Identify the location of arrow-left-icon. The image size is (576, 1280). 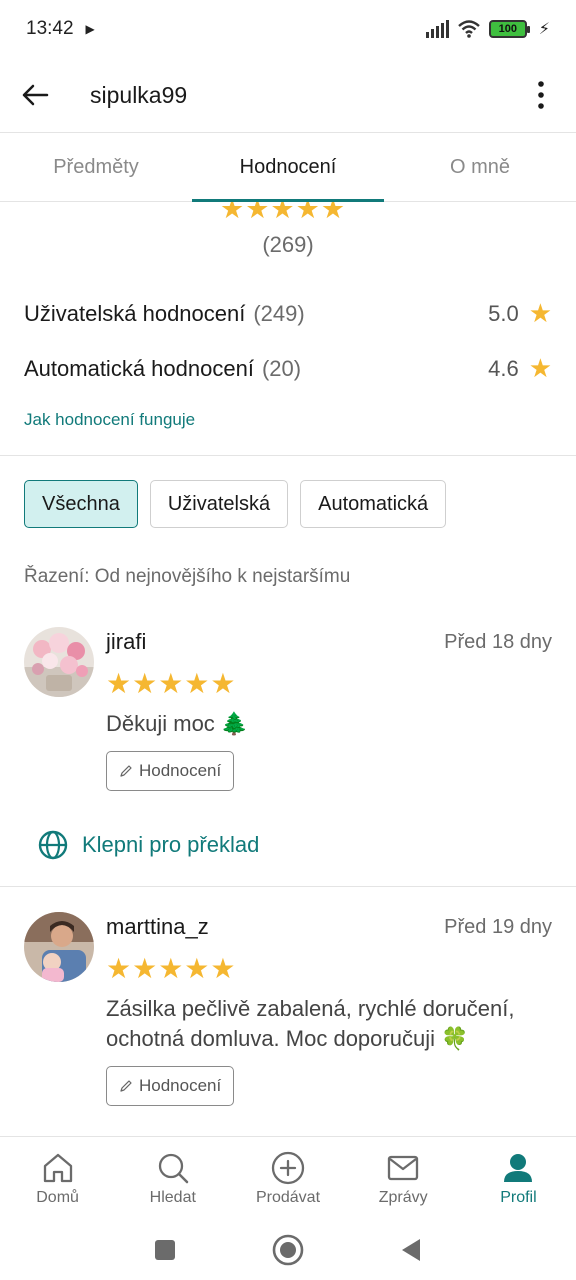
(35, 95).